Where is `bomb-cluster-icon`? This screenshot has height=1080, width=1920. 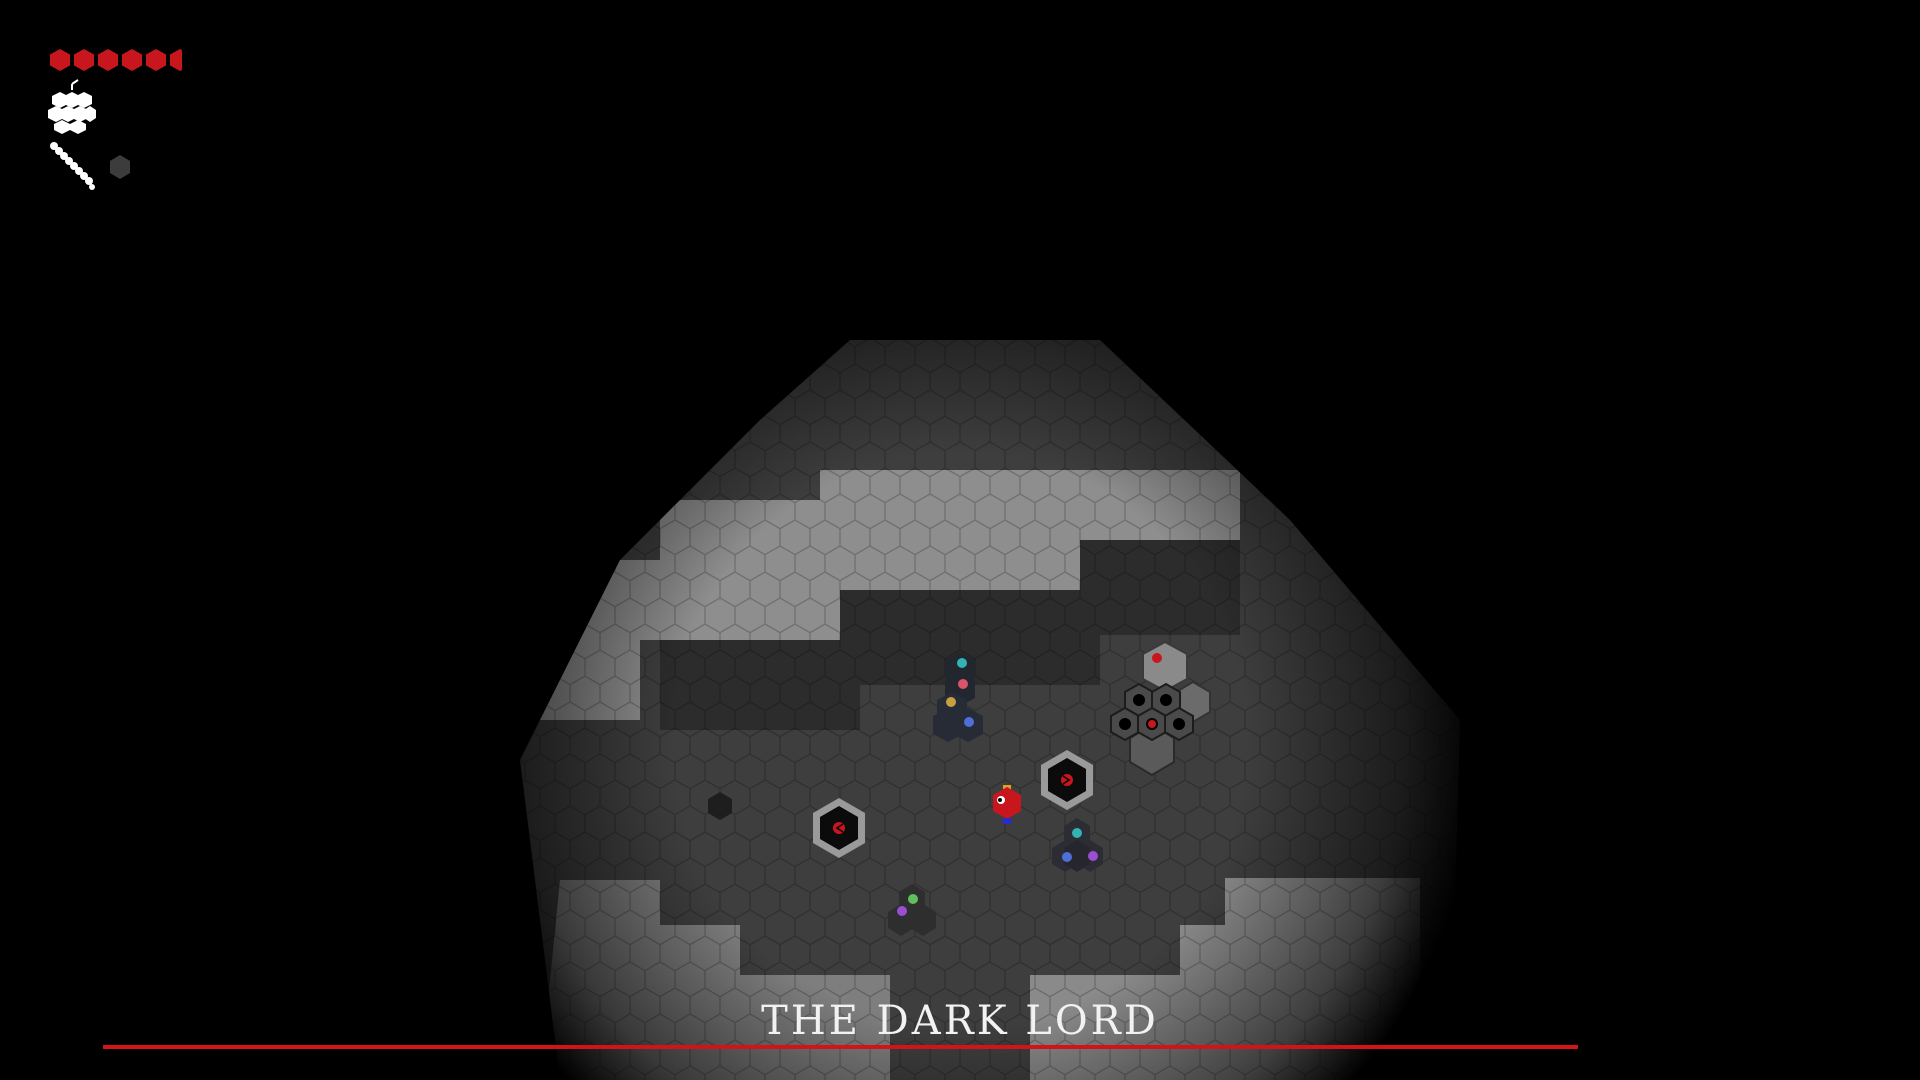
bomb-cluster-icon is located at coordinates (72, 106).